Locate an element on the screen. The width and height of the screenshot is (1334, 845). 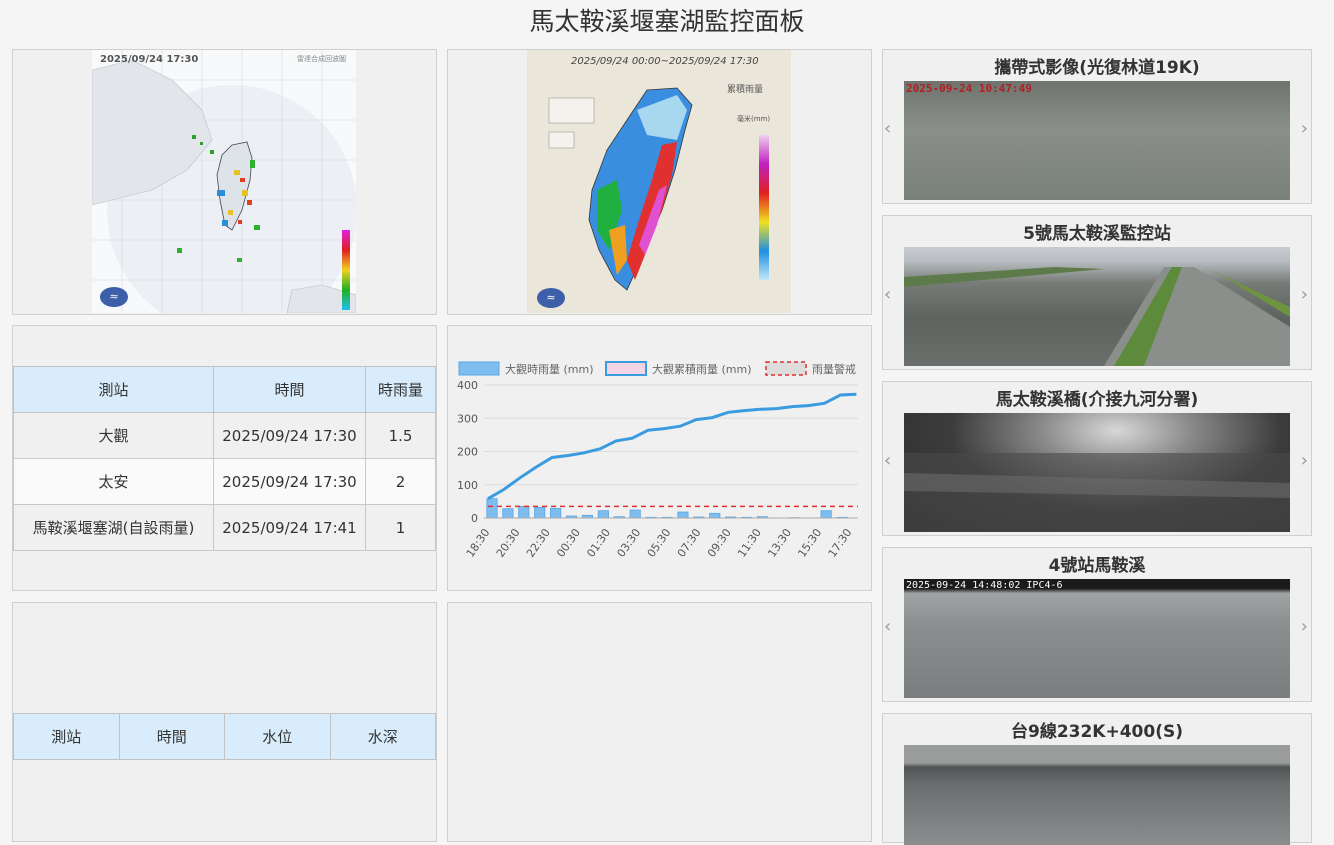
rain-value: 1 is located at coordinates (401, 528).